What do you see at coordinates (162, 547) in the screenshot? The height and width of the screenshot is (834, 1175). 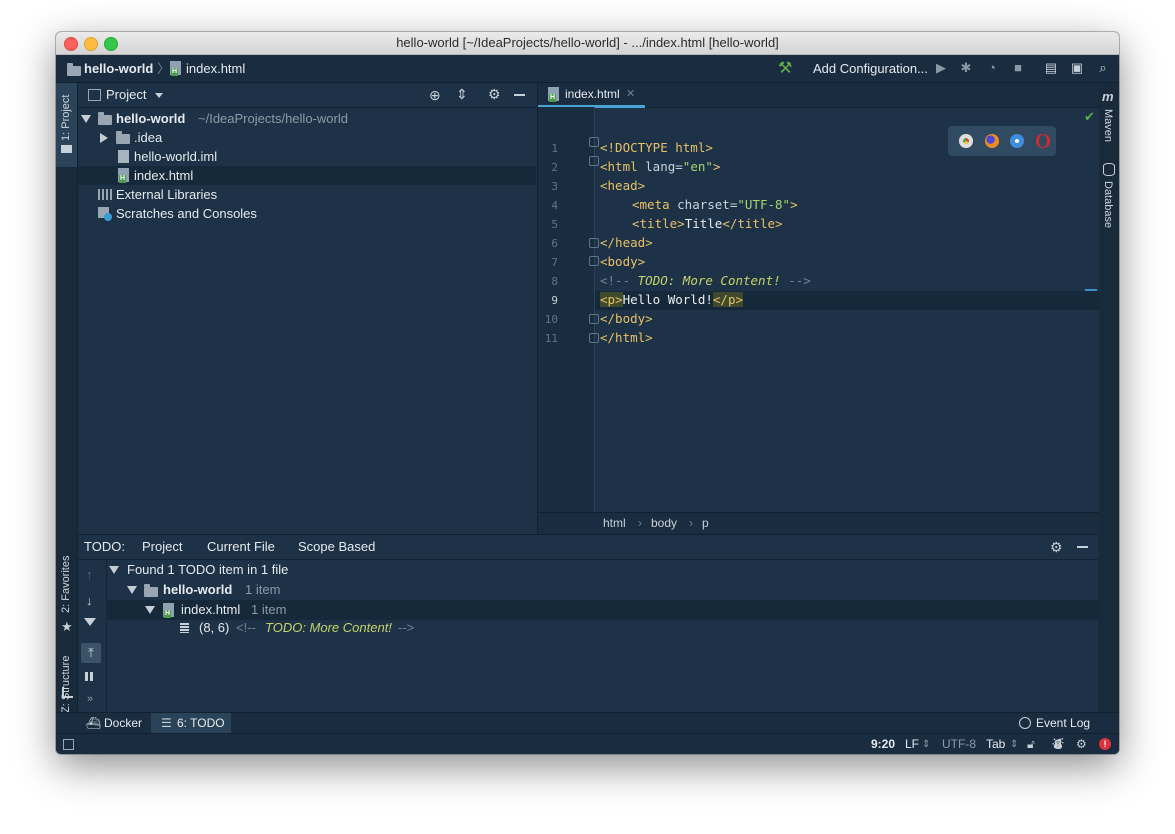 I see `todo-tab-project: Project` at bounding box center [162, 547].